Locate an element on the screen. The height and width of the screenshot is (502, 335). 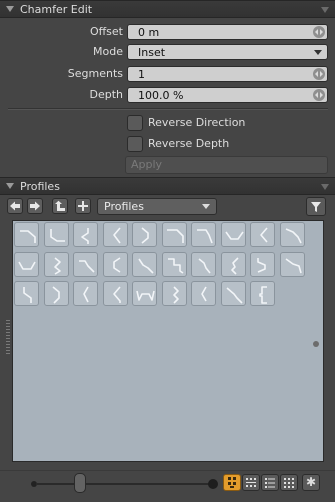
add-preset-button is located at coordinates (83, 206).